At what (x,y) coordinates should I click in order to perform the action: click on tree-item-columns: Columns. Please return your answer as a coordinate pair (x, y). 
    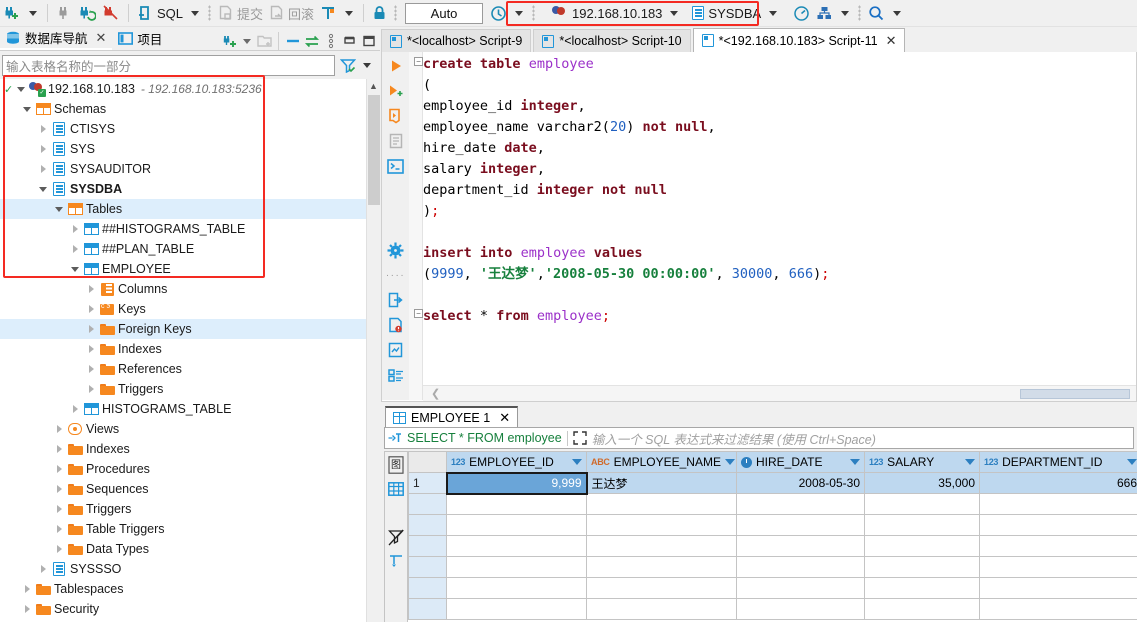
    Looking at the image, I should click on (183, 289).